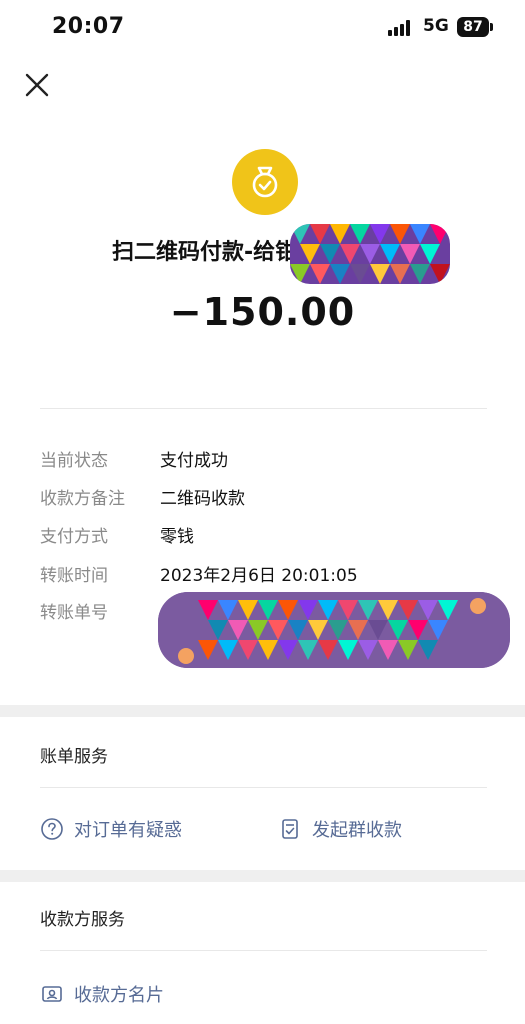  I want to click on detail-label: 收款方备注, so click(82, 499).